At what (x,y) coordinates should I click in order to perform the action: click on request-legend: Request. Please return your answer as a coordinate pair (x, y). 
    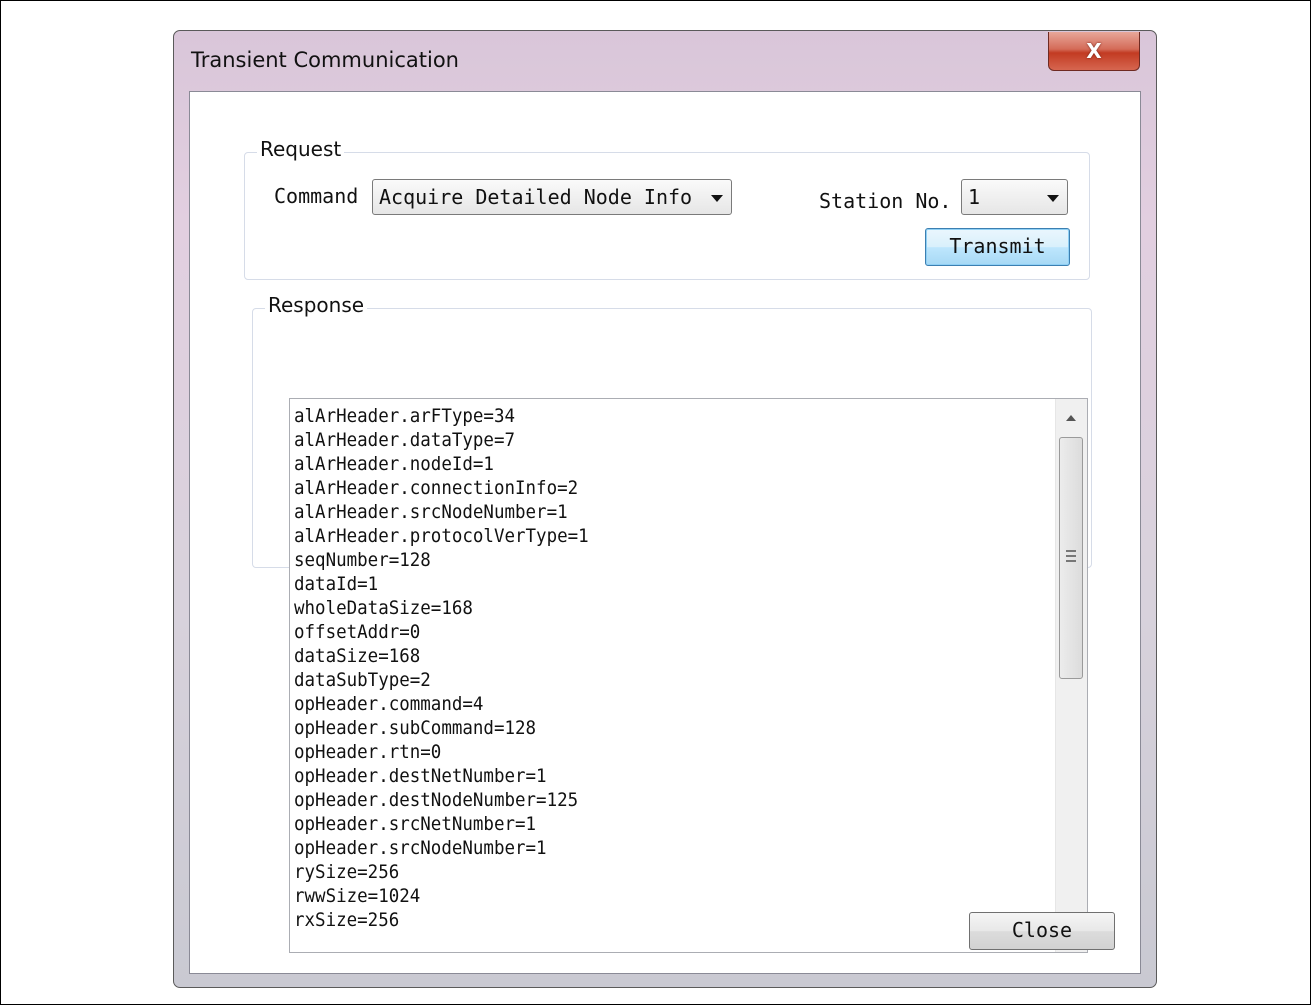
    Looking at the image, I should click on (301, 149).